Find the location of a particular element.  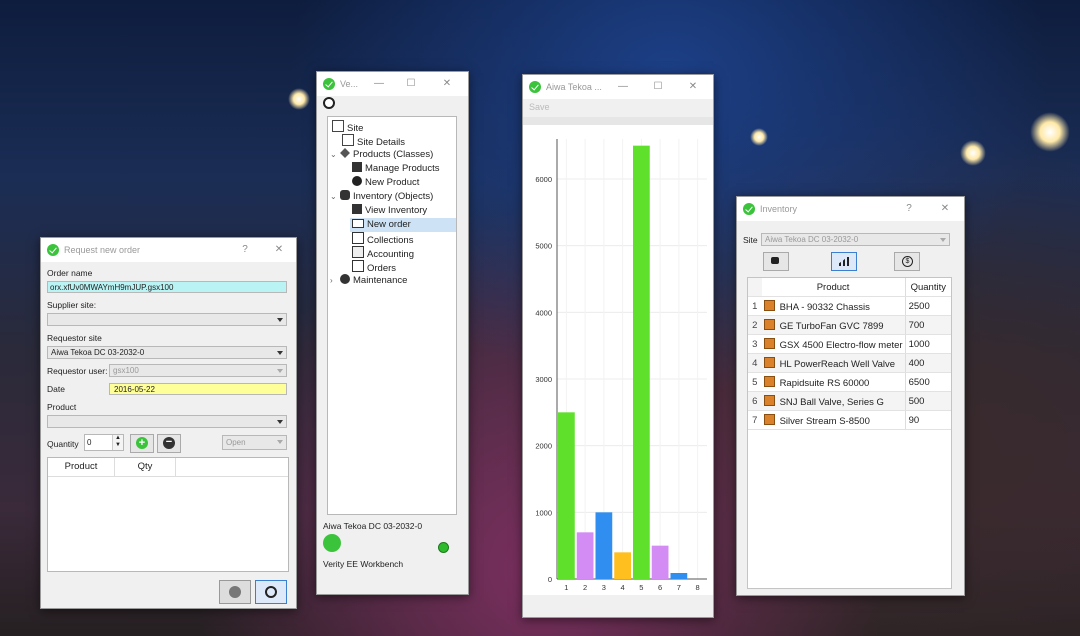

stepper-arrows-icon: ▲ ▼ is located at coordinates (117, 442).